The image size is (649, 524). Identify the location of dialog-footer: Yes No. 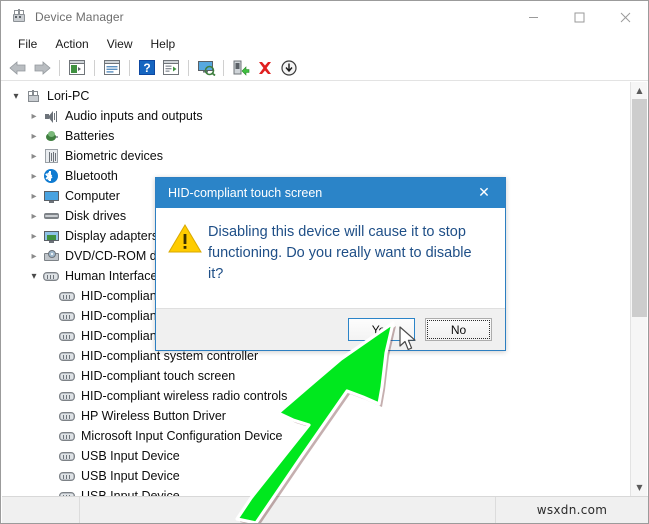
(330, 329).